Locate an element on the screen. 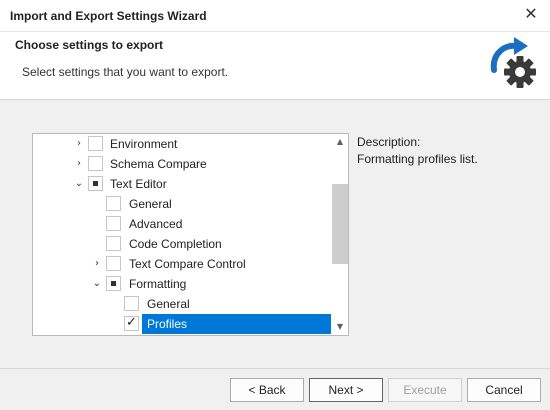 The width and height of the screenshot is (550, 410). execute-button: Execute is located at coordinates (425, 390).